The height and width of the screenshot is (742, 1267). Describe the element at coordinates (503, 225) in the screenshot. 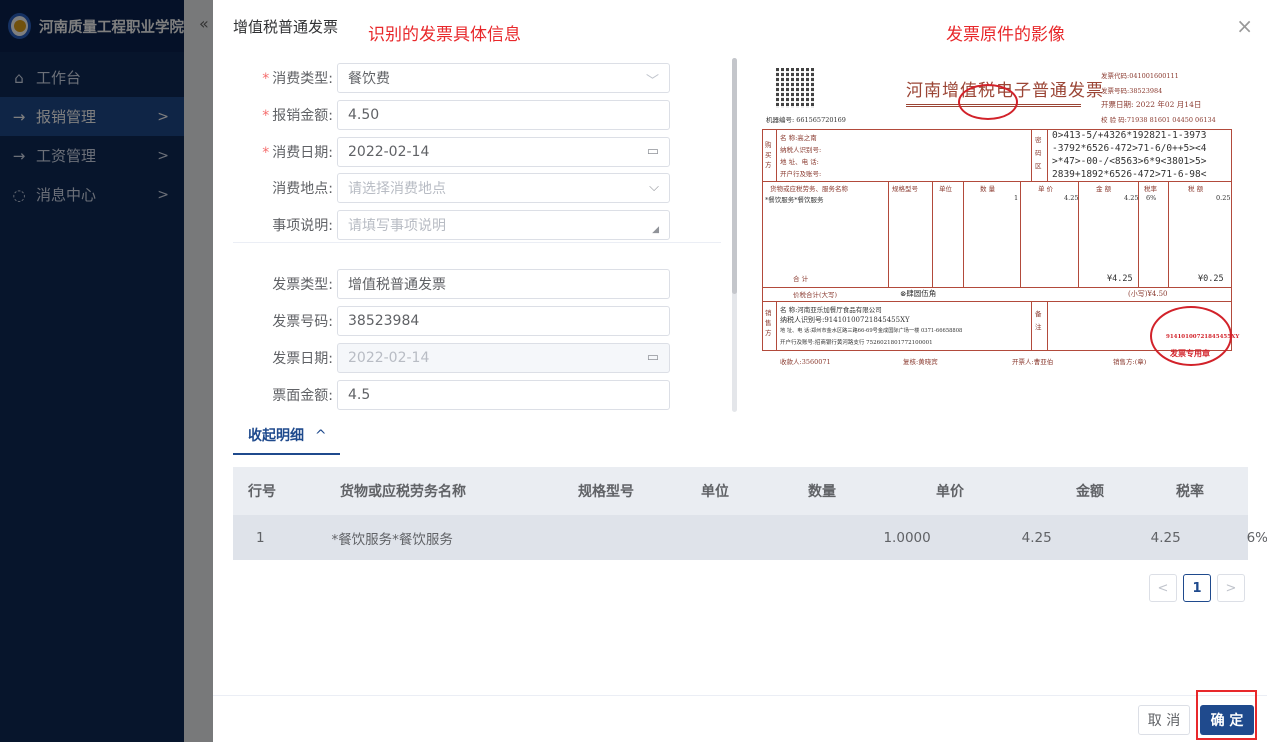

I see `desc-textarea: 请填写事项说明 ◢` at that location.